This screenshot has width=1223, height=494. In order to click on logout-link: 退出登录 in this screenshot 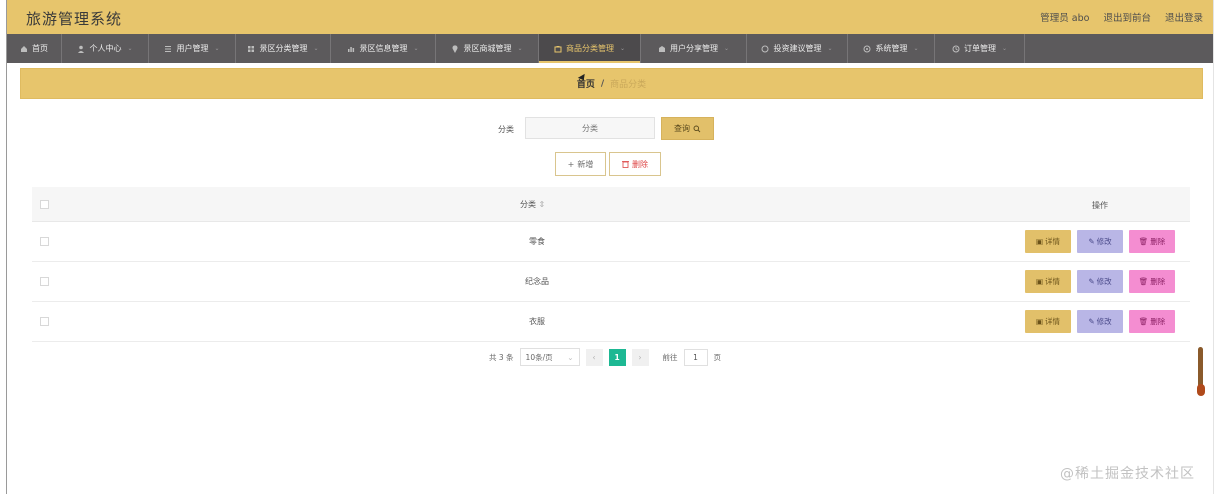, I will do `click(1184, 17)`.